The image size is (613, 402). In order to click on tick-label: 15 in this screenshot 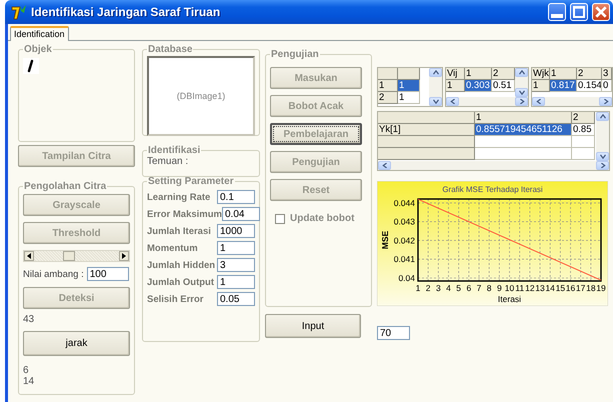, I will do `click(561, 288)`.